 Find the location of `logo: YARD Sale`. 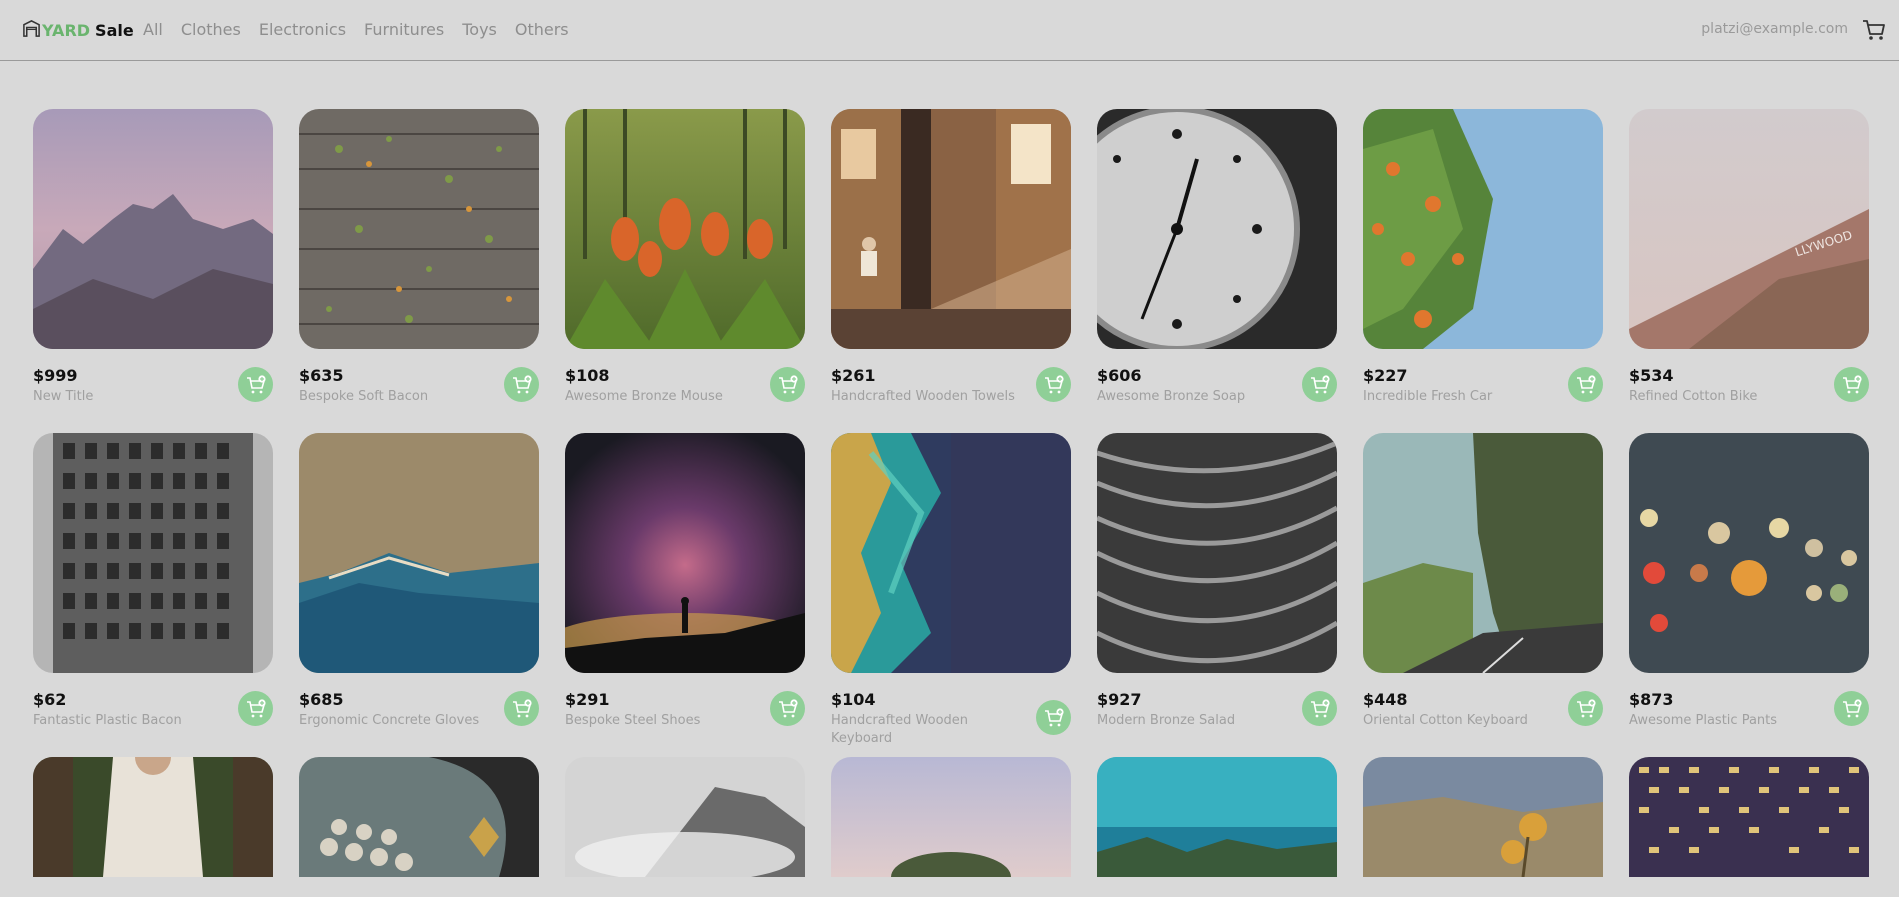

logo: YARD Sale is located at coordinates (78, 30).